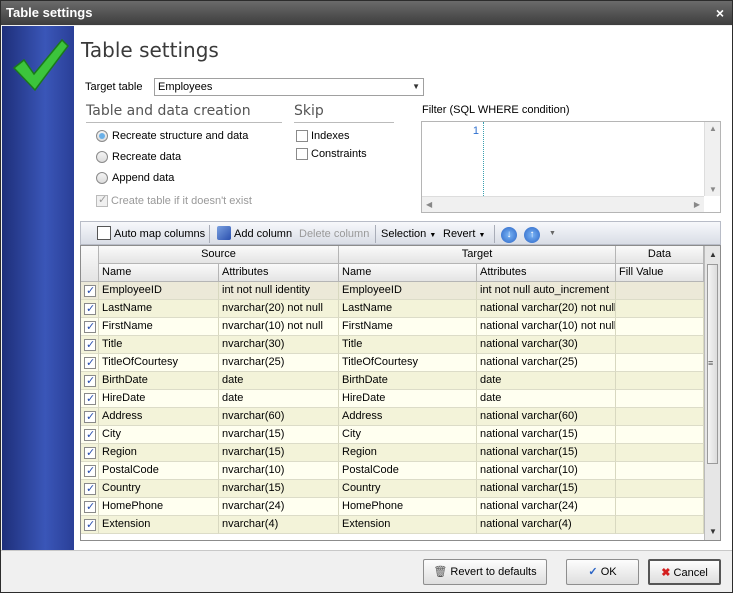 Image resolution: width=733 pixels, height=593 pixels. Describe the element at coordinates (408, 309) in the screenshot. I see `cell-tgt-name: LastName` at that location.